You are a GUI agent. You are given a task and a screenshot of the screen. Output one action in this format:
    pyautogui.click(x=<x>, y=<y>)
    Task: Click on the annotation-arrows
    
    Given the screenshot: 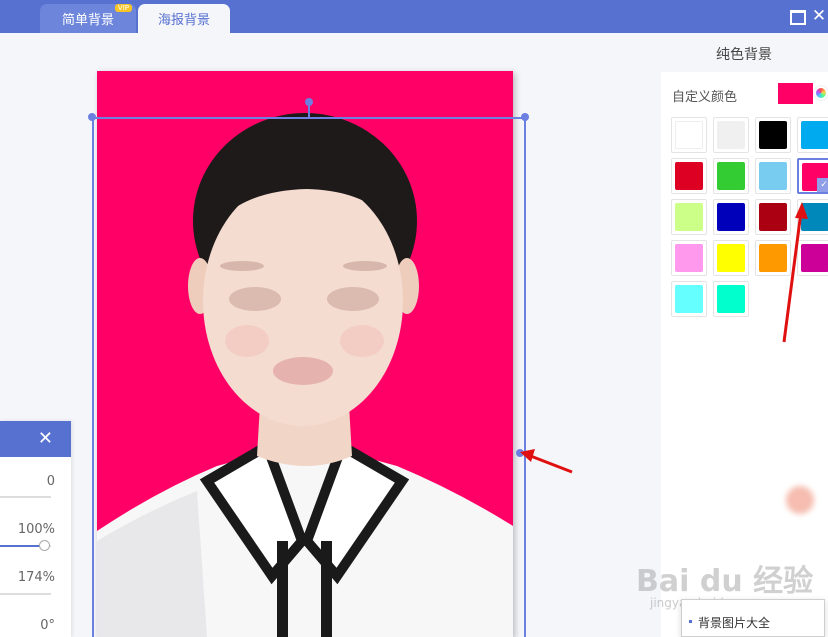 What is the action you would take?
    pyautogui.click(x=664, y=338)
    